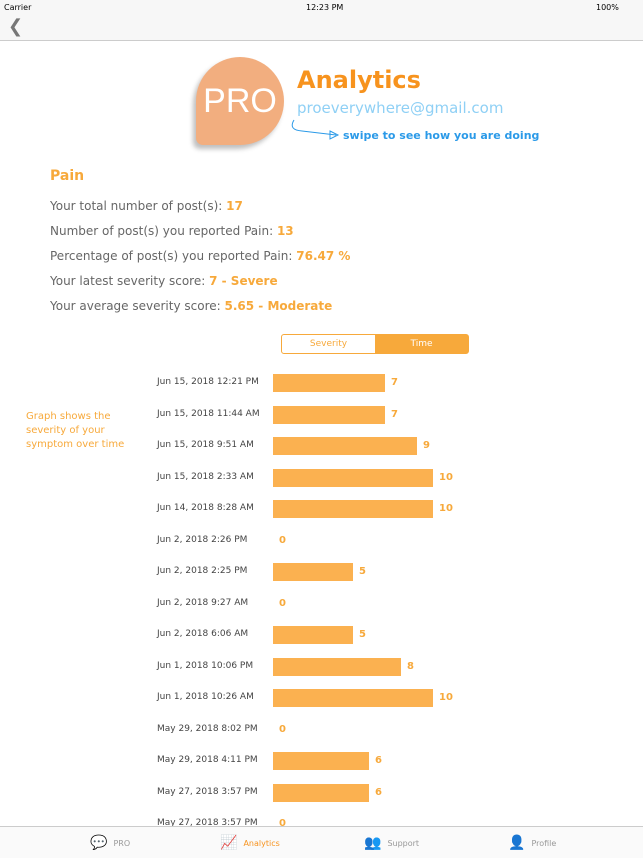  Describe the element at coordinates (278, 306) in the screenshot. I see `stat-value: 5.65 - Moderate` at that location.